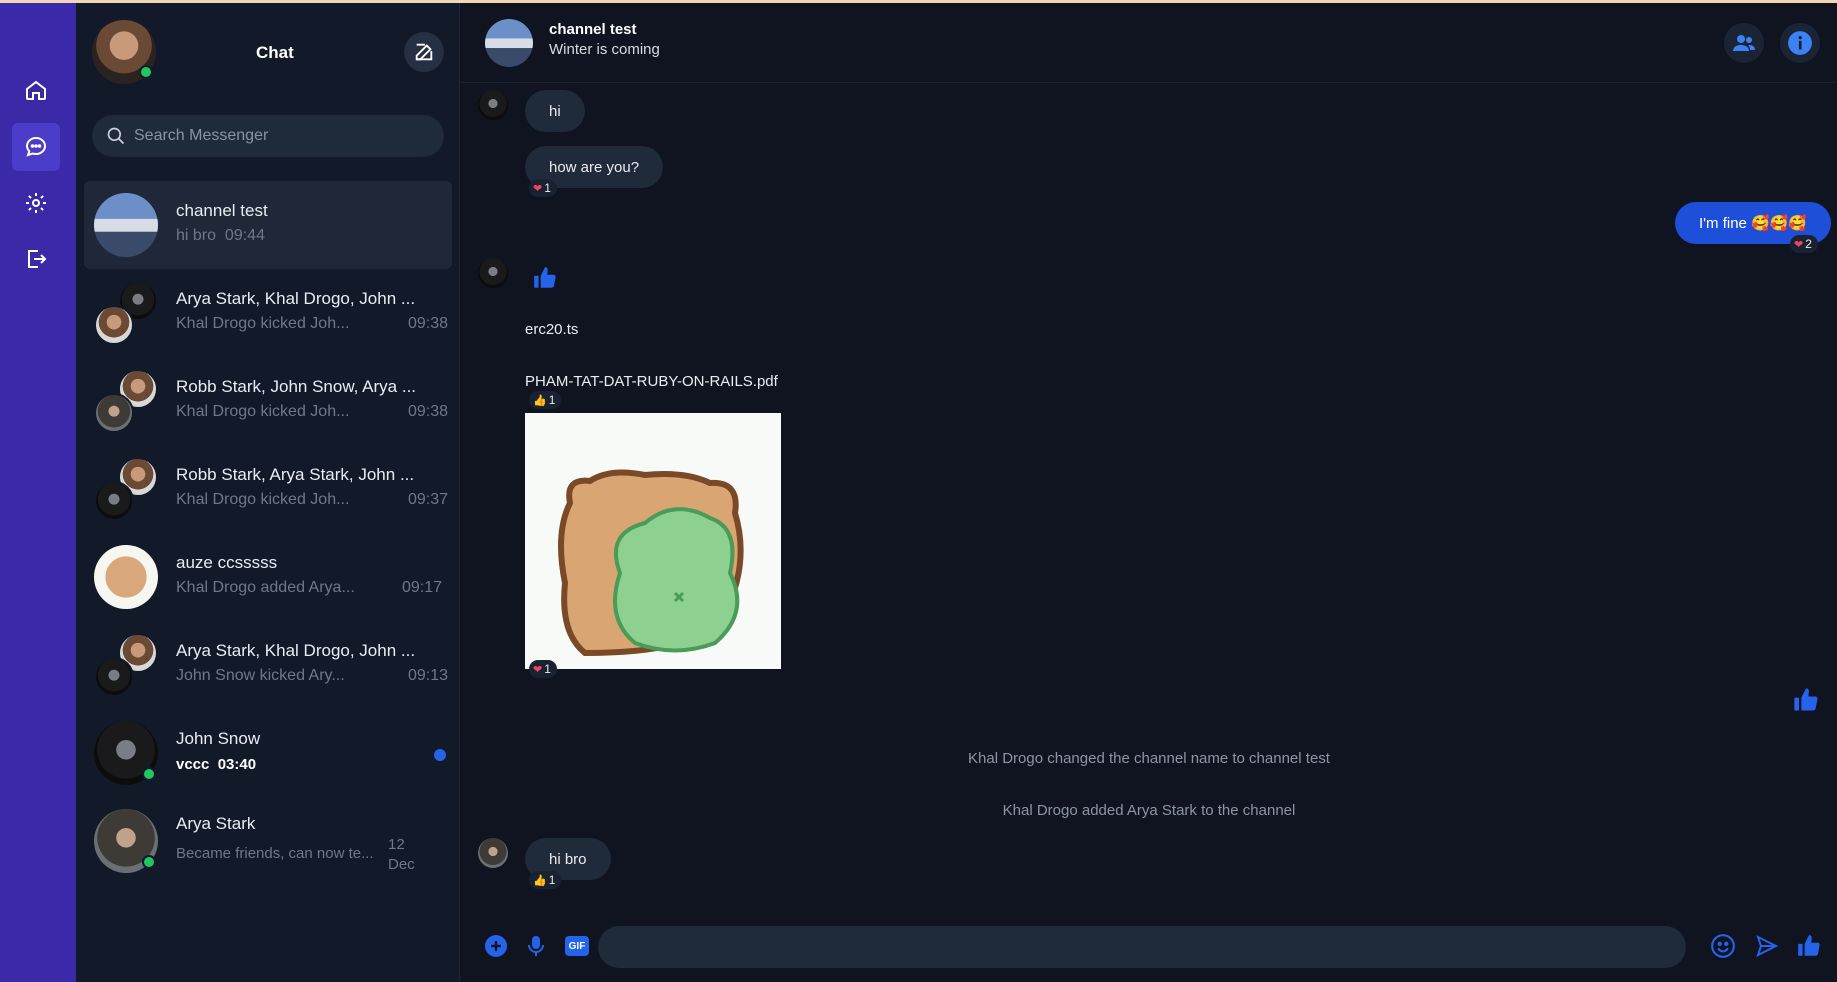 This screenshot has width=1837, height=982. I want to click on file-attachment: PHAM-TAT-DAT-RUBY-ON-RAILS.pdf, so click(651, 381).